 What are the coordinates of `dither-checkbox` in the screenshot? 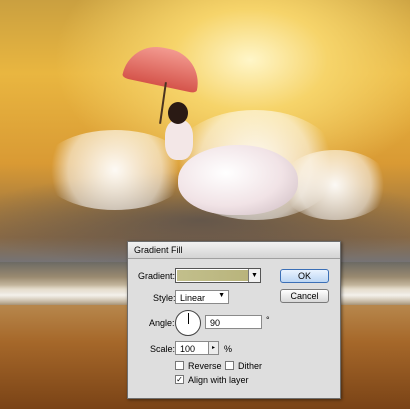 It's located at (229, 365).